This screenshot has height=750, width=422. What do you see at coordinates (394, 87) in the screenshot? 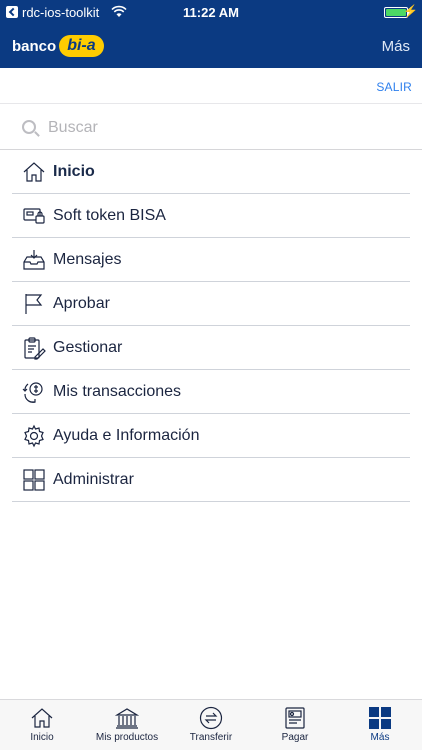
I see `logout-button: SALIR` at bounding box center [394, 87].